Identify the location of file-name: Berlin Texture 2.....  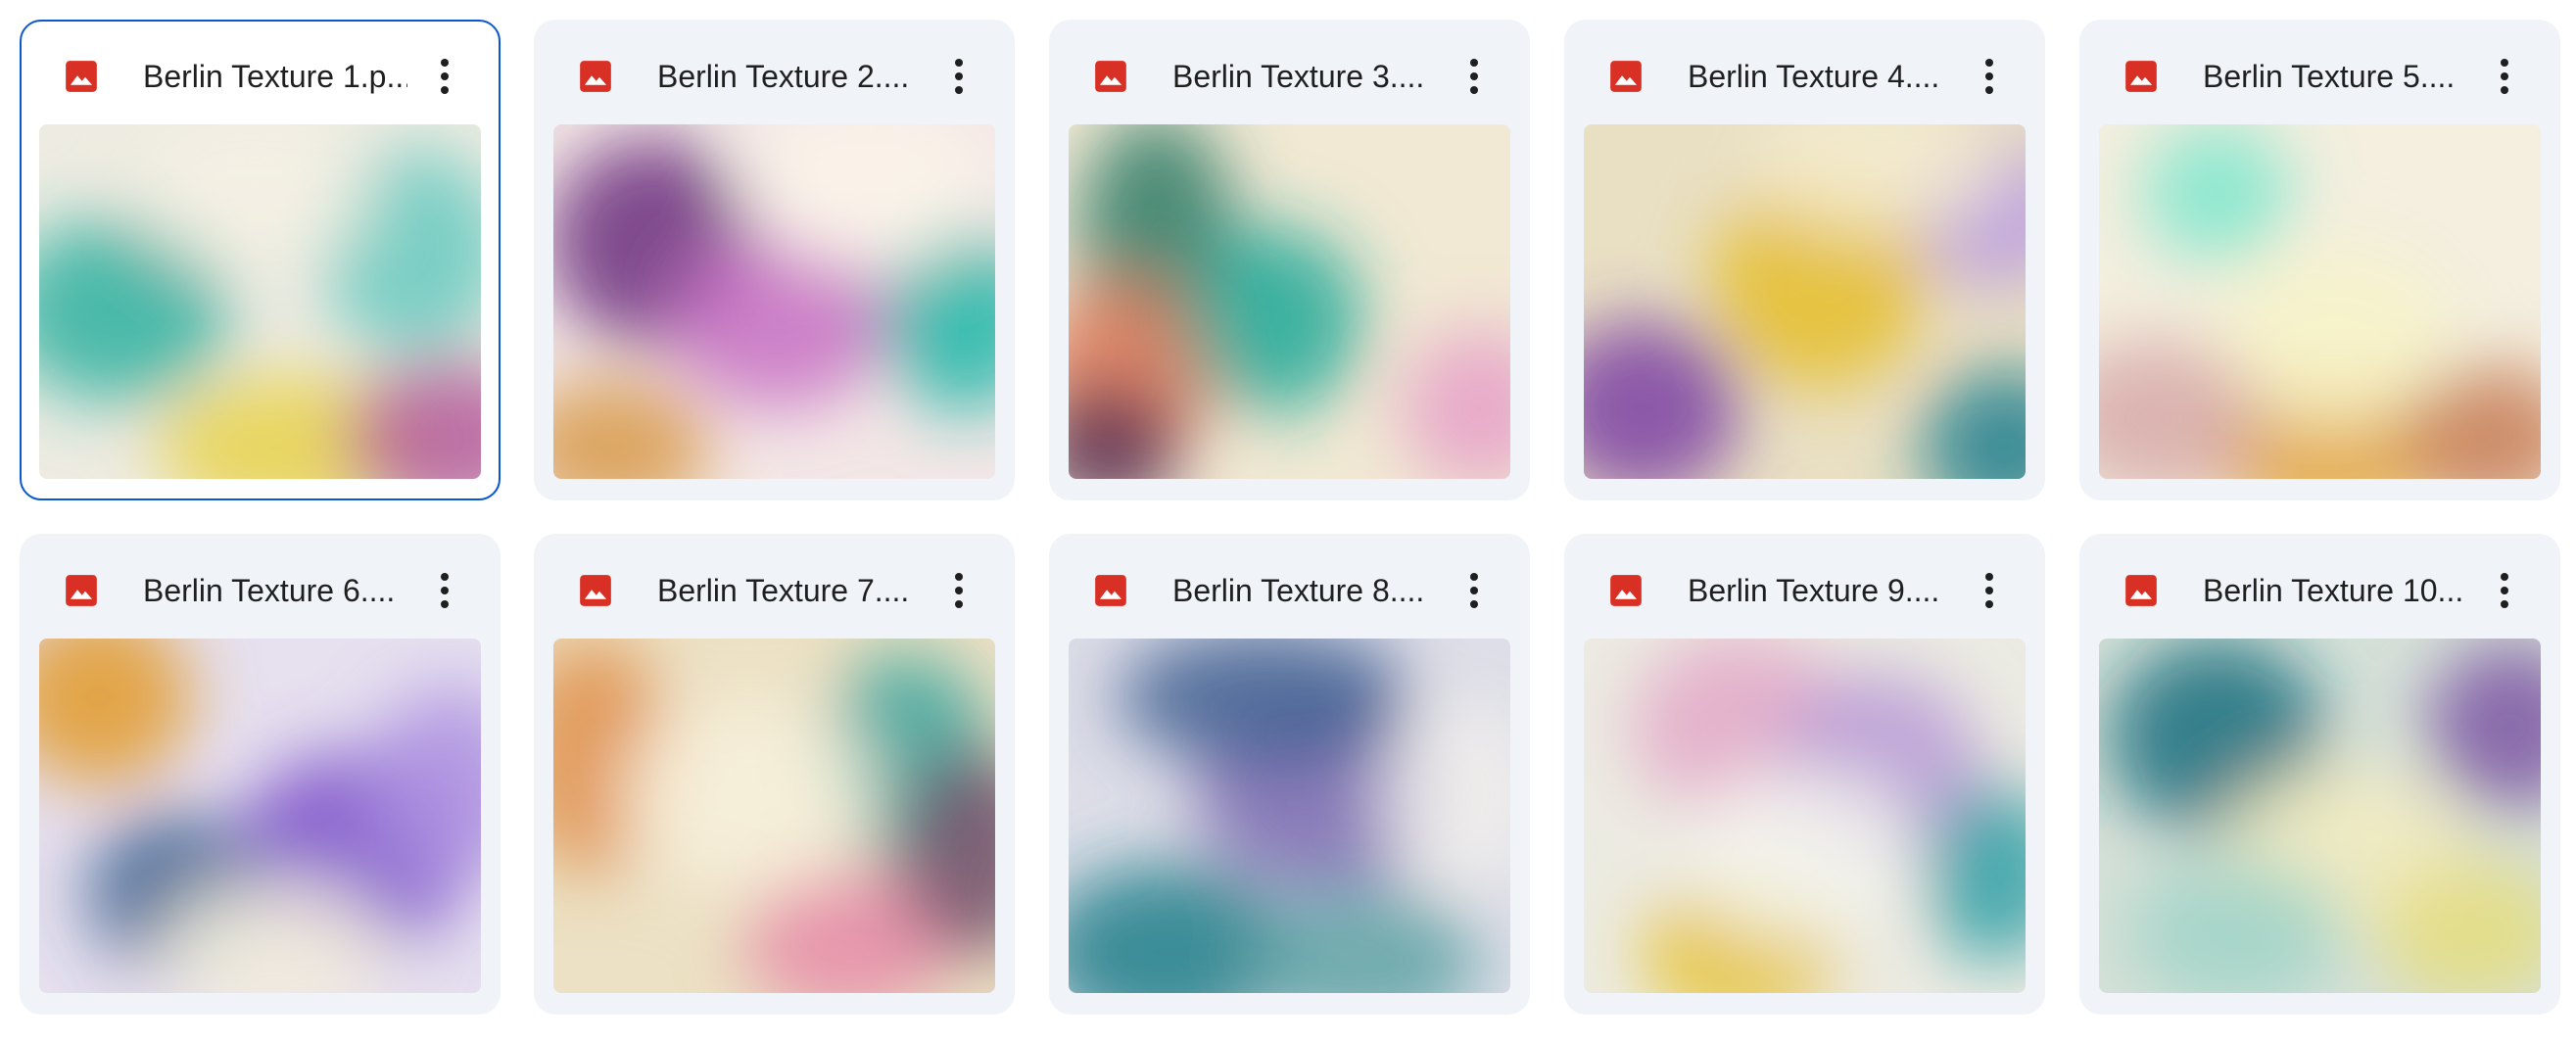
(789, 76).